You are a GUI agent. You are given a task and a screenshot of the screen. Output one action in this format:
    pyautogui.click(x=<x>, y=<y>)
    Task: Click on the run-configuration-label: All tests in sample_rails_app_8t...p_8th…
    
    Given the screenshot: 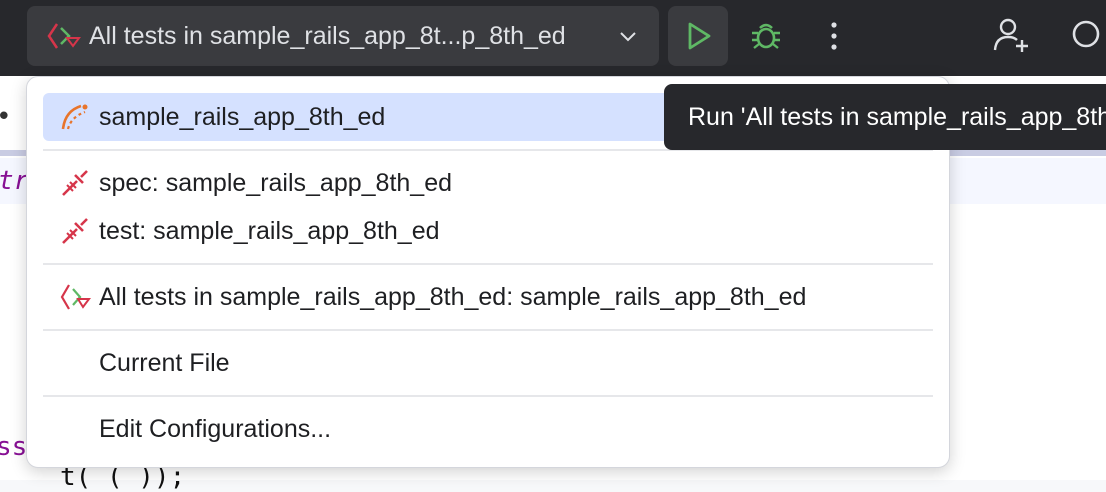 What is the action you would take?
    pyautogui.click(x=327, y=35)
    